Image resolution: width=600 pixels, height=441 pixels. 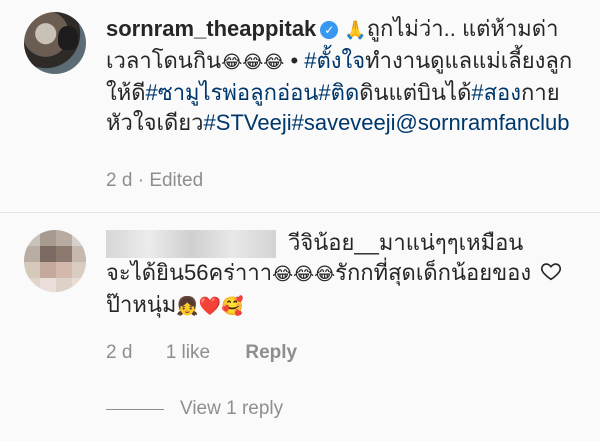 What do you see at coordinates (294, 60) in the screenshot?
I see `caption-part: •` at bounding box center [294, 60].